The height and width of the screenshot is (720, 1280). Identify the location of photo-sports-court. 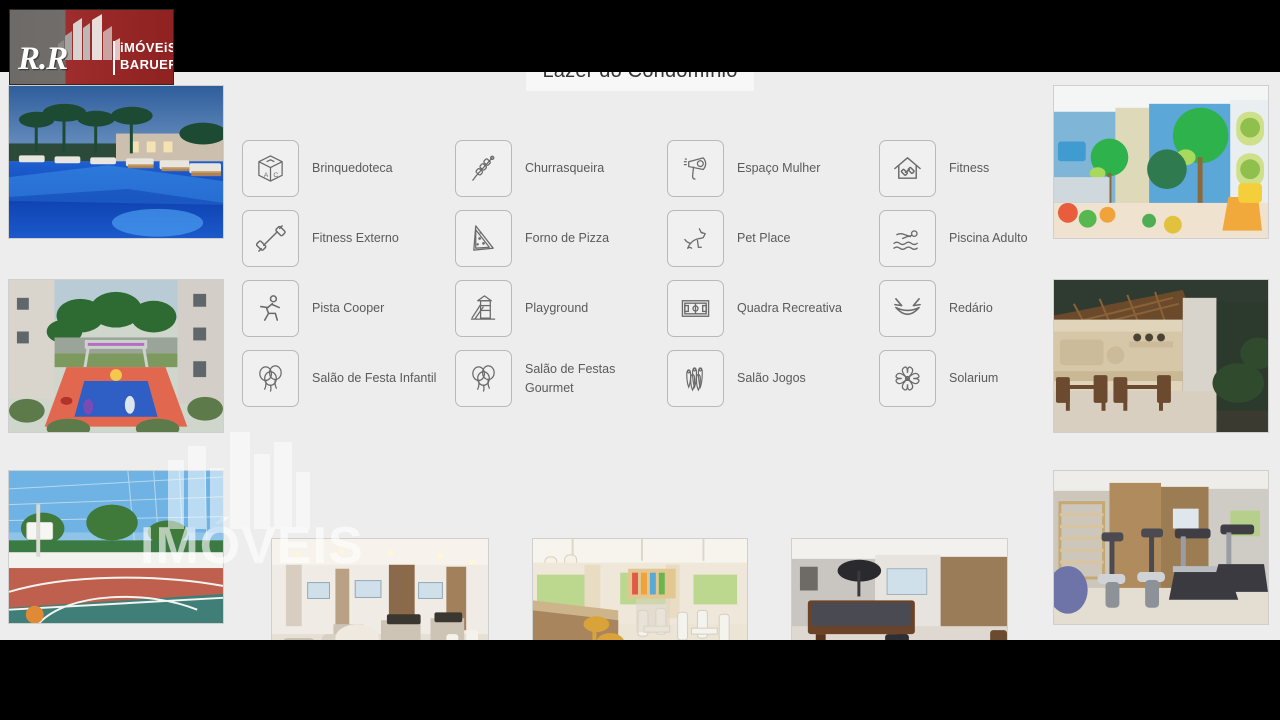
(116, 547).